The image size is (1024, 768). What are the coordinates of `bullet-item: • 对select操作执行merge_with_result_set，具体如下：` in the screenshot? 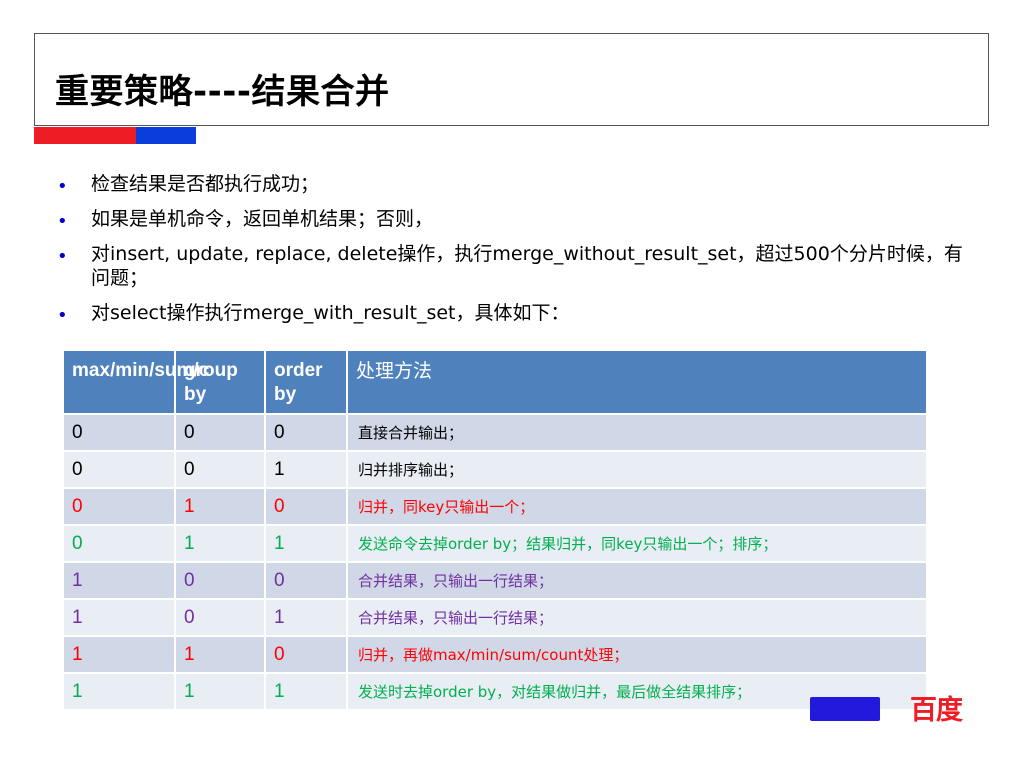 It's located at (515, 313).